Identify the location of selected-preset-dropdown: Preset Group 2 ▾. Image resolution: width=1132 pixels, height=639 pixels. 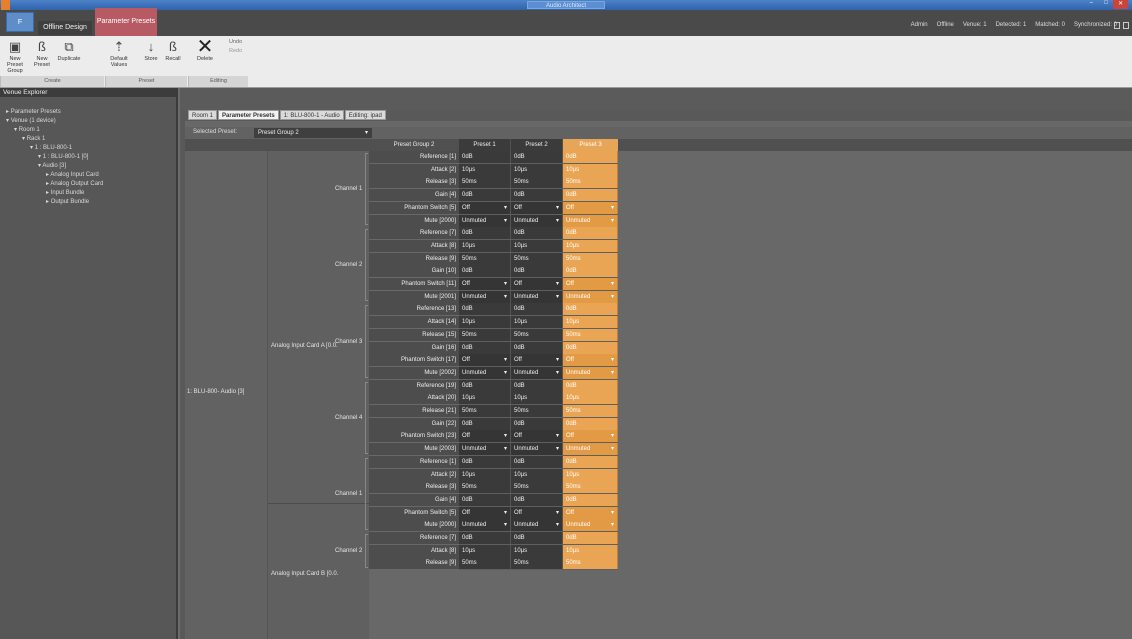
(313, 133).